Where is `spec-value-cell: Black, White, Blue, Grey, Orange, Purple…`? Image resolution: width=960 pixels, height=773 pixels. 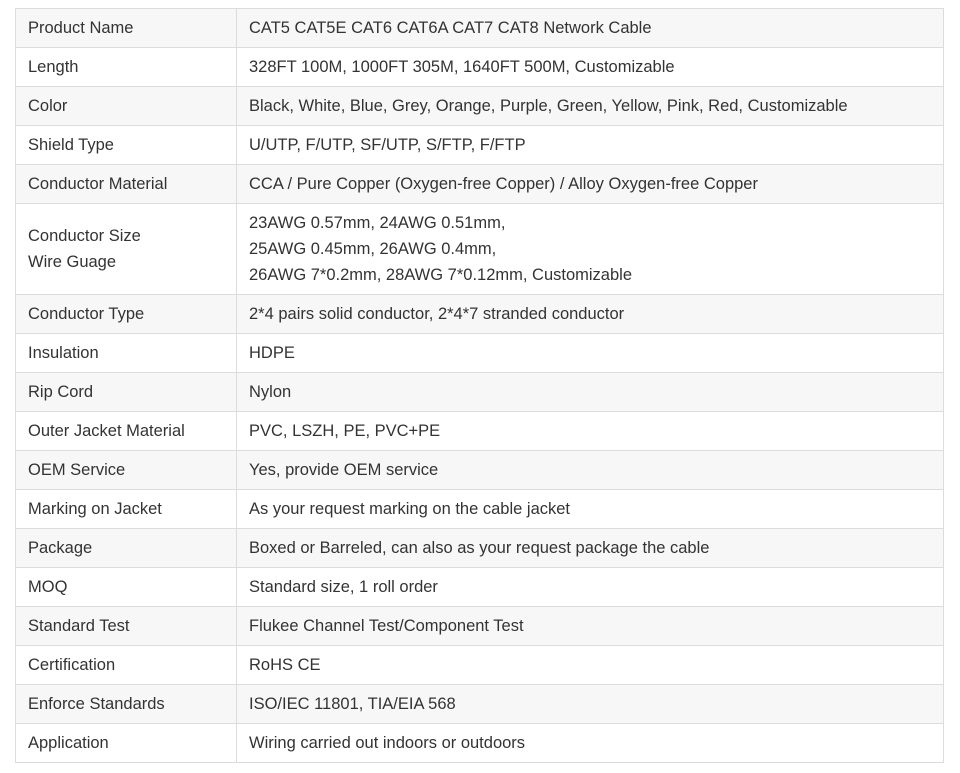
spec-value-cell: Black, White, Blue, Grey, Orange, Purple… is located at coordinates (590, 106).